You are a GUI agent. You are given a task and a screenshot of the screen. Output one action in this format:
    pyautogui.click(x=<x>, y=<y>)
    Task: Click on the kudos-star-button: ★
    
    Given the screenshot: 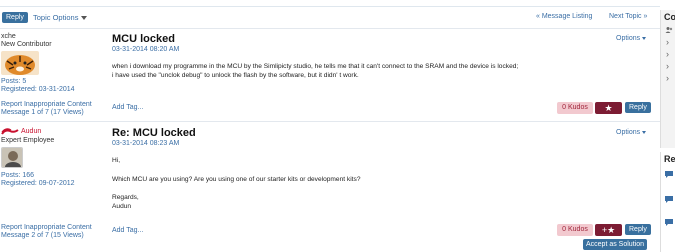 What is the action you would take?
    pyautogui.click(x=608, y=108)
    